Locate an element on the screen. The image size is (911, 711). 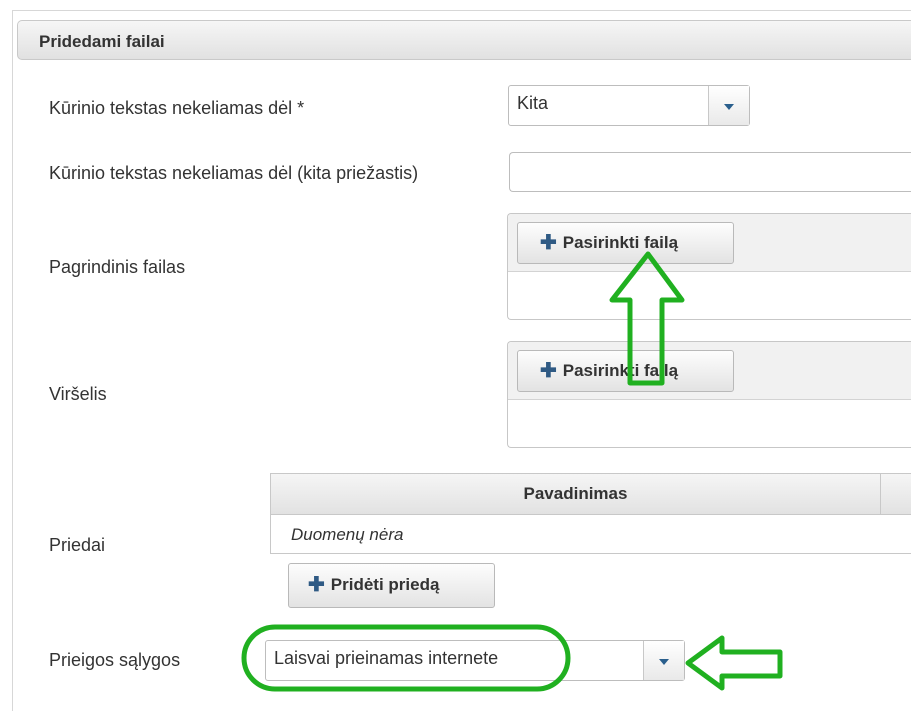
access-select: Laisvai prieinamas internete is located at coordinates (475, 660).